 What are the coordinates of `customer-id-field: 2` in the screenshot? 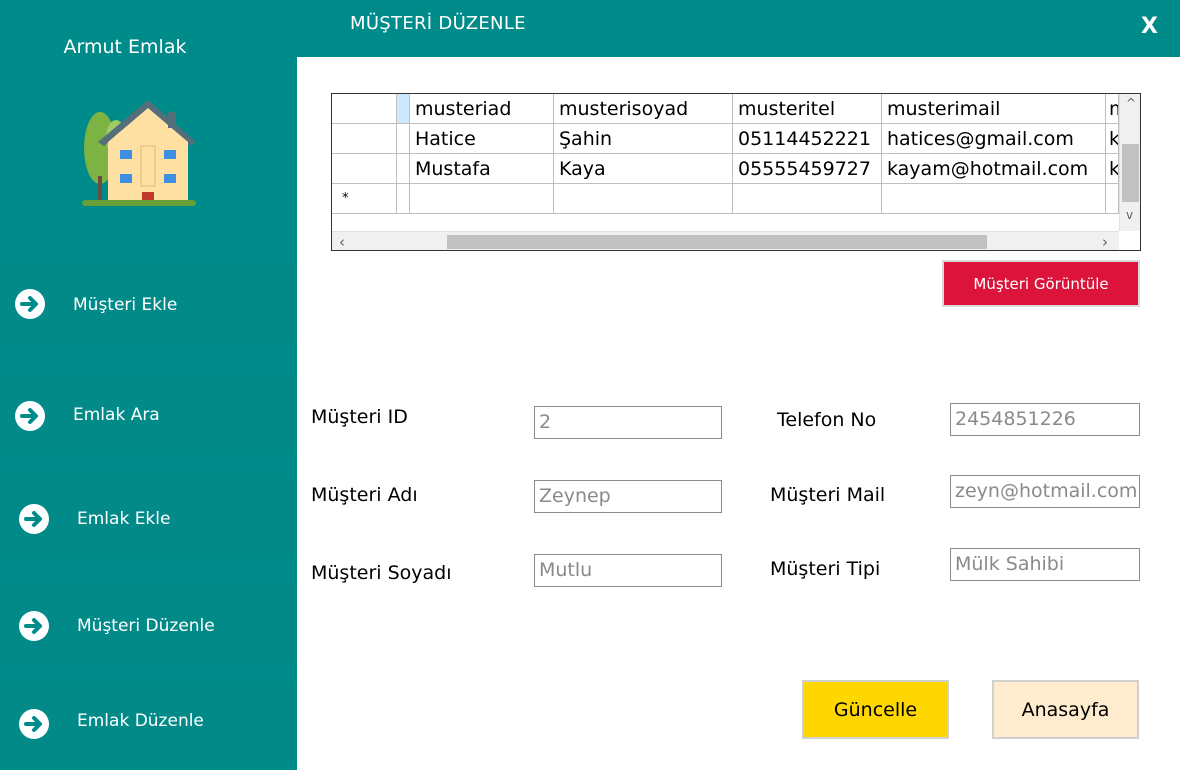 It's located at (628, 422).